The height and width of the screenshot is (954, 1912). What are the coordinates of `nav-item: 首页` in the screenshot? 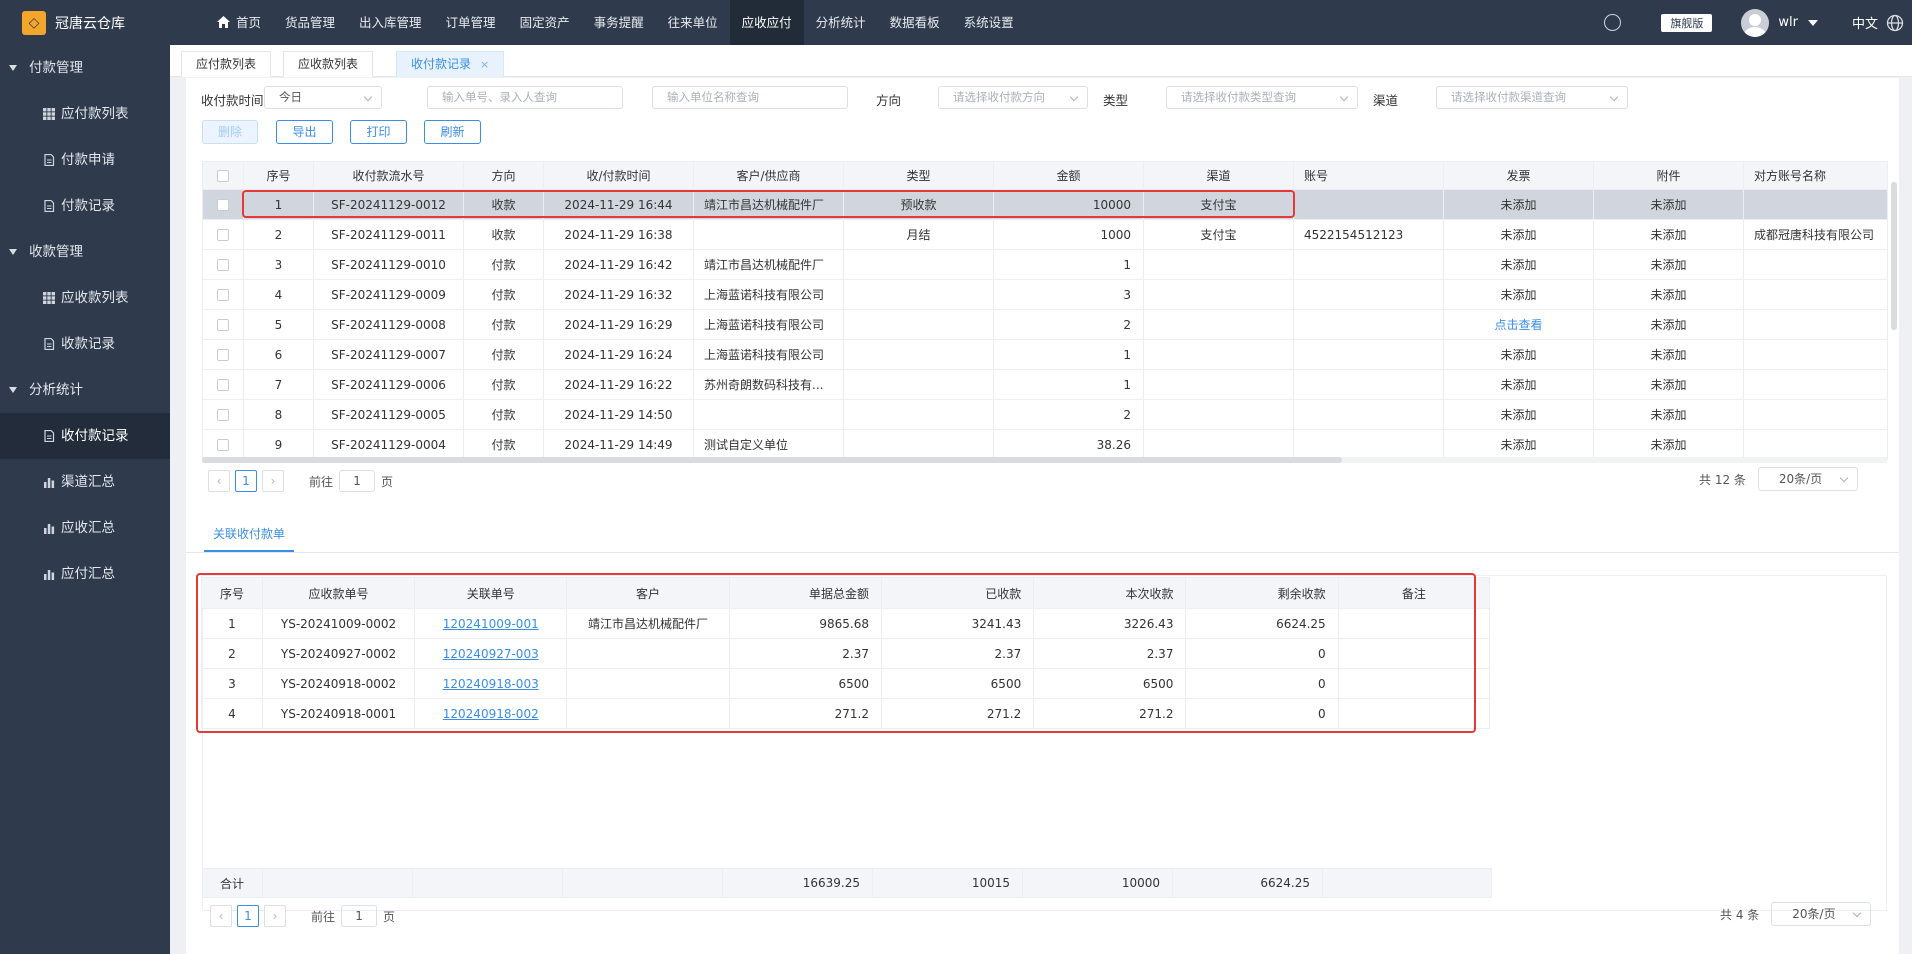 It's located at (239, 22).